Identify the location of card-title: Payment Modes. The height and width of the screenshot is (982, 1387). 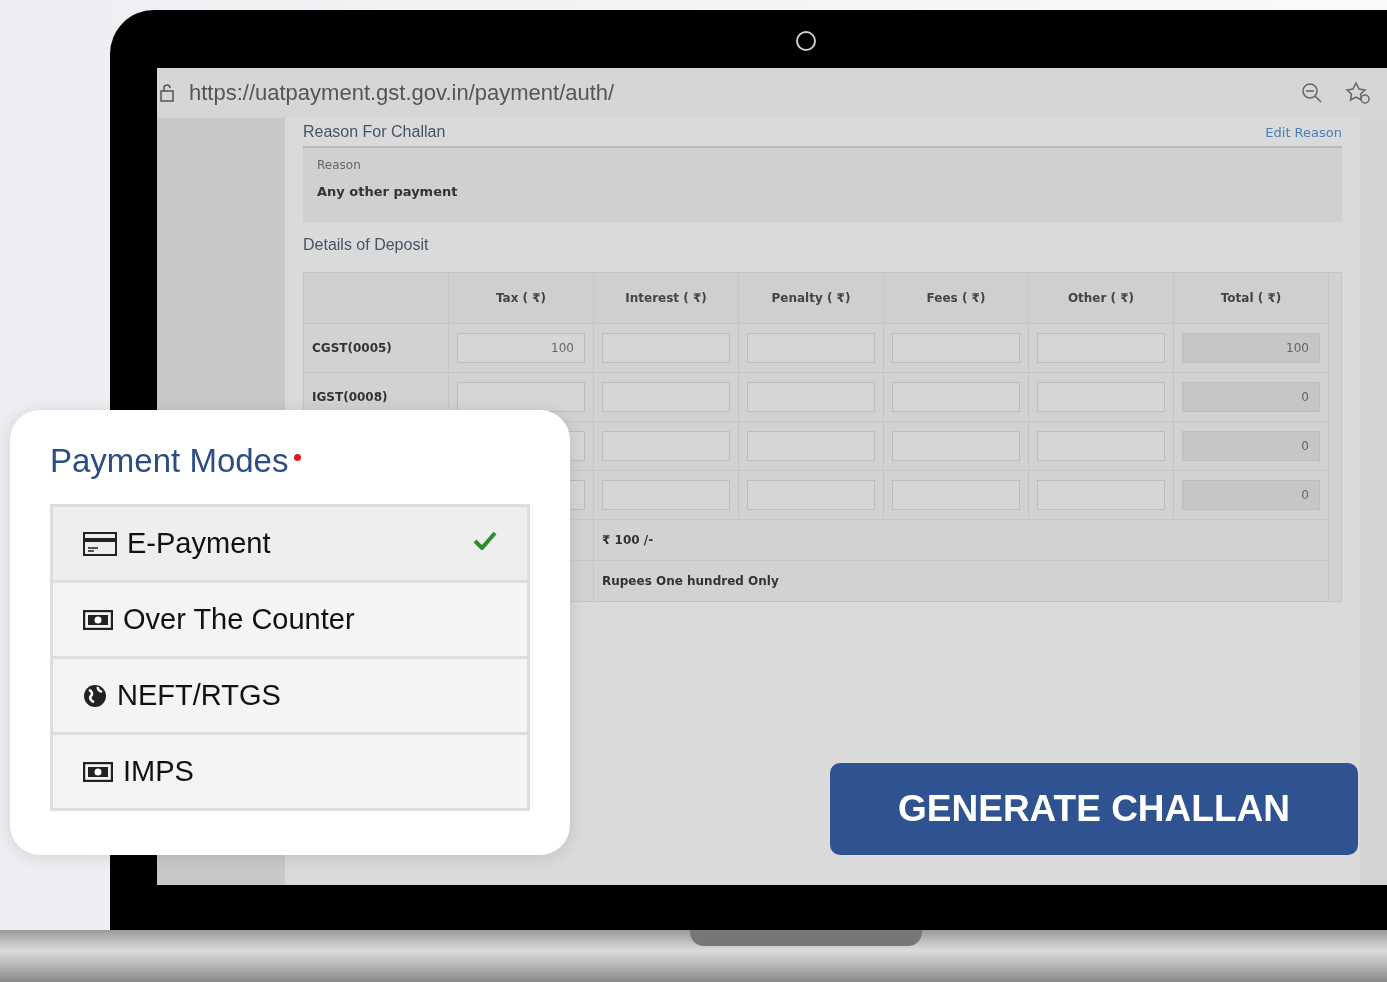
(169, 461).